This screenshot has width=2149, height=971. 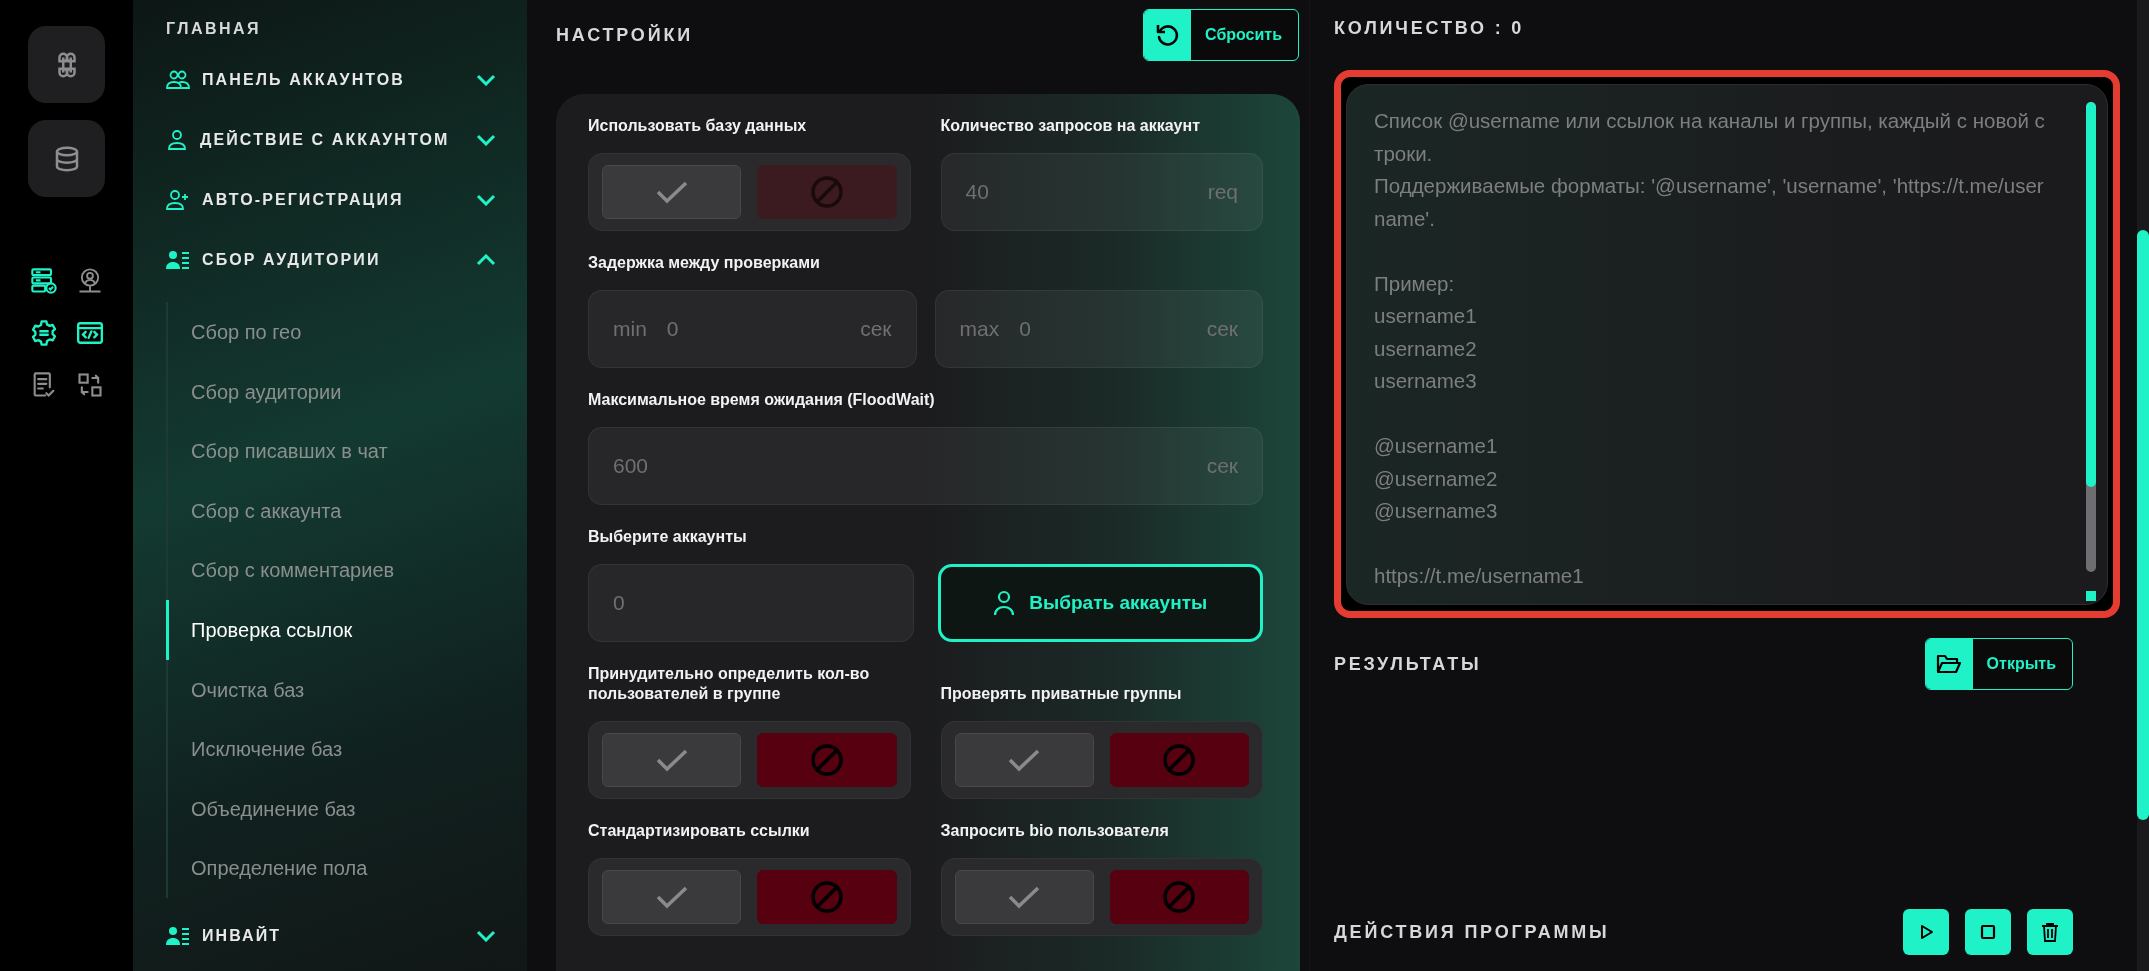 I want to click on nav-heading: ГЛАВНАЯ, so click(x=346, y=35).